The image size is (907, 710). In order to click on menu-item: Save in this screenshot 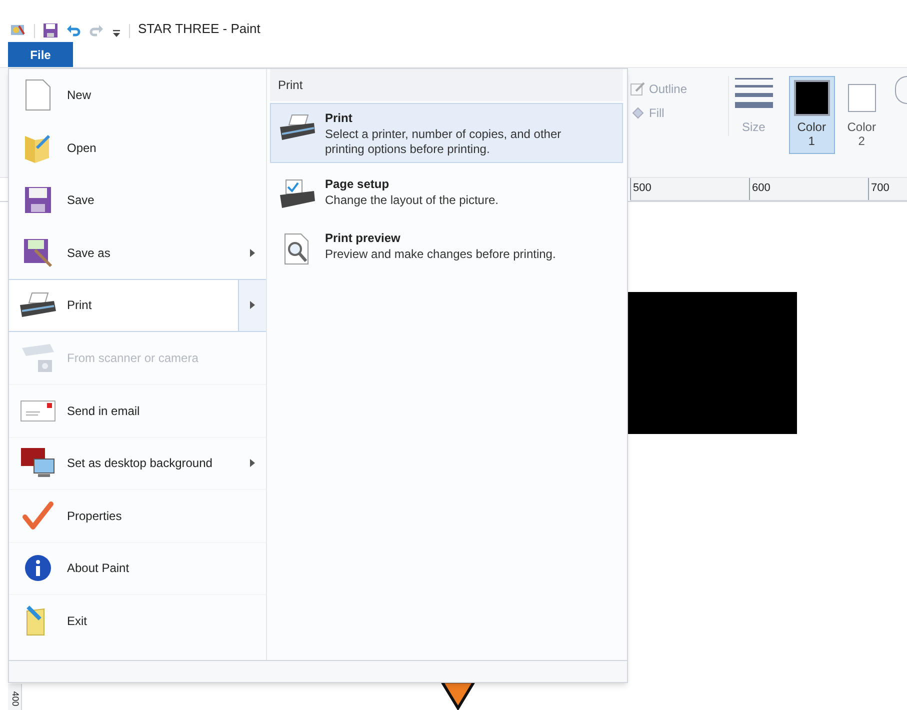, I will do `click(137, 200)`.